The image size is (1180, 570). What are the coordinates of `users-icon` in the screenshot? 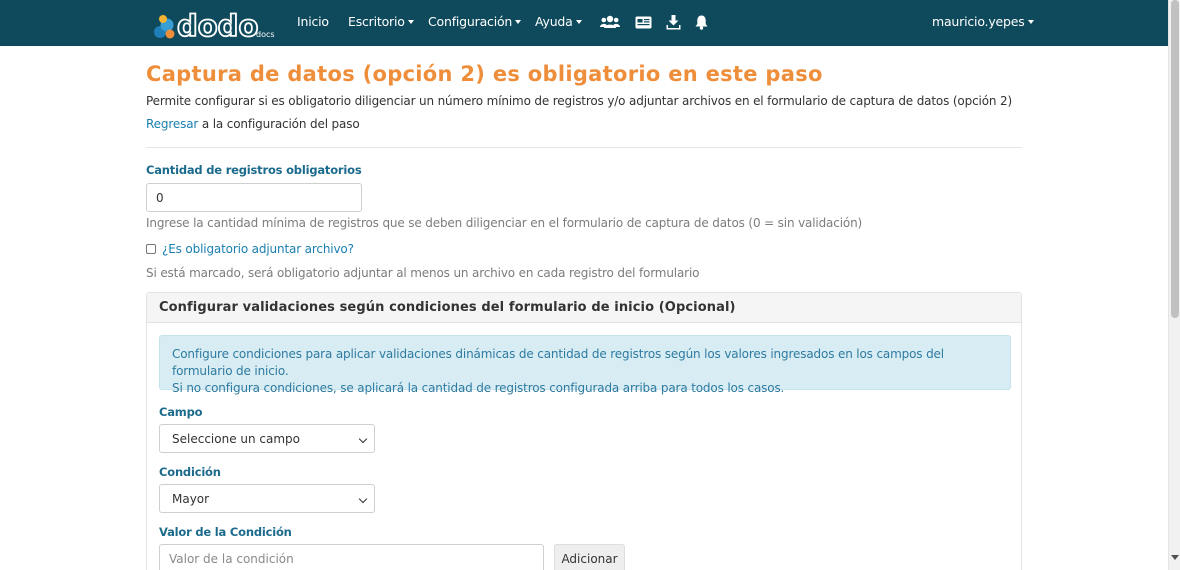 It's located at (610, 22).